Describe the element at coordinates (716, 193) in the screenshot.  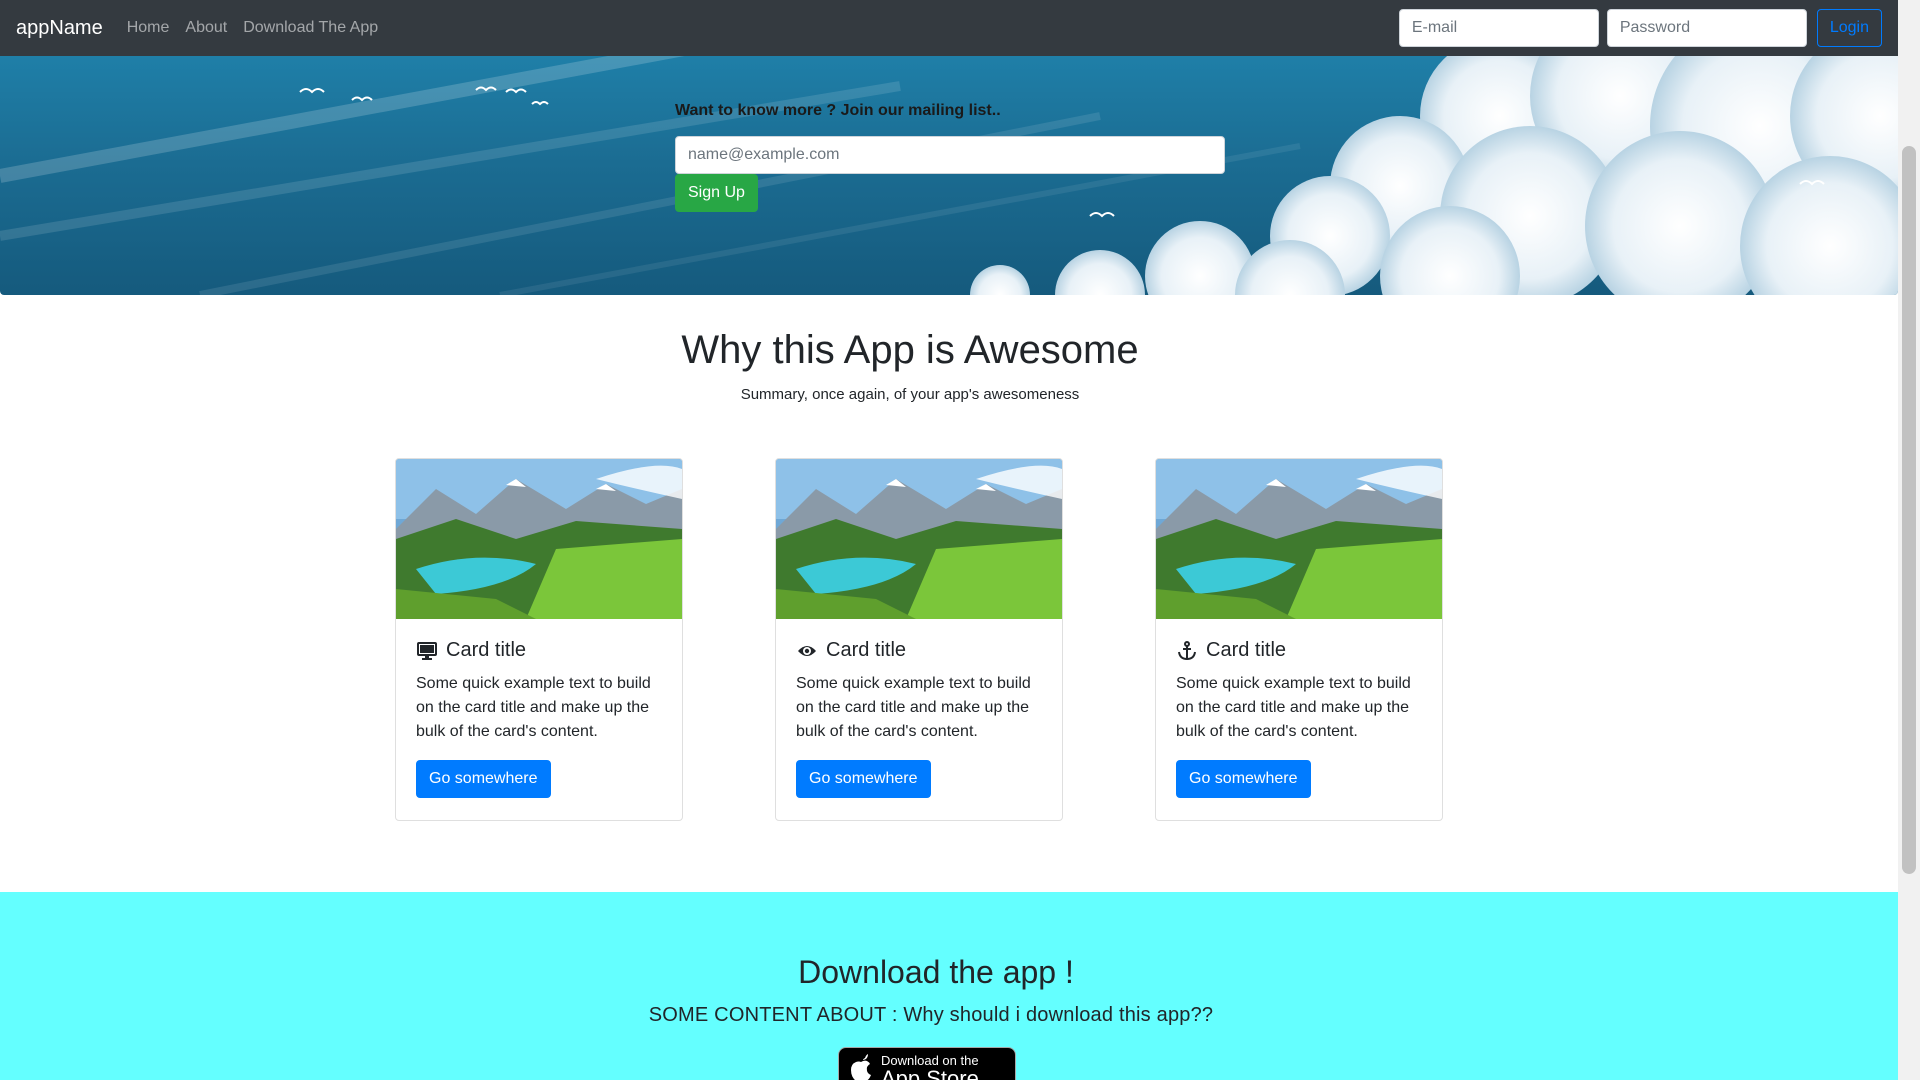
I see `sign-up-button: Sign Up` at that location.